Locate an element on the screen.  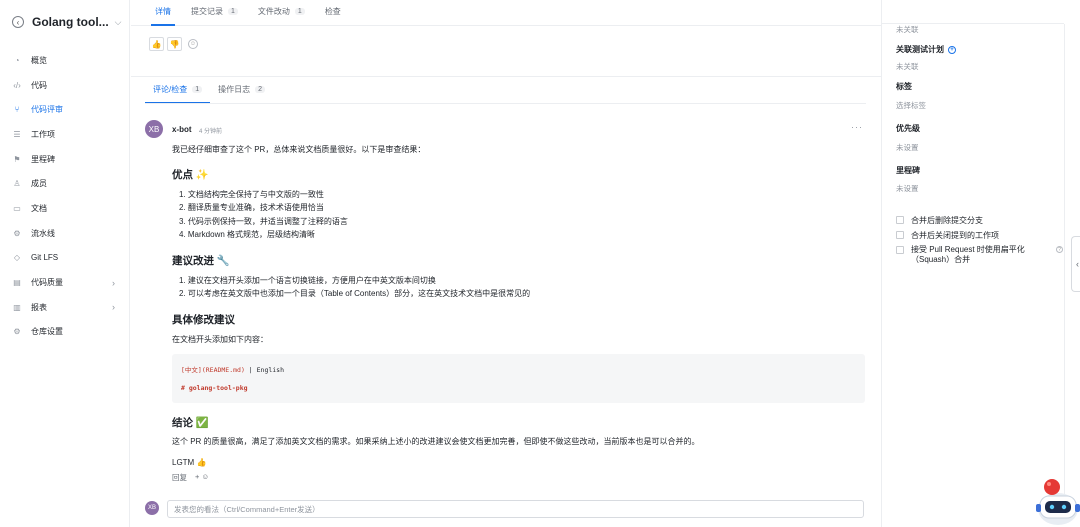
priority-label: 优先级 is located at coordinates (908, 128).